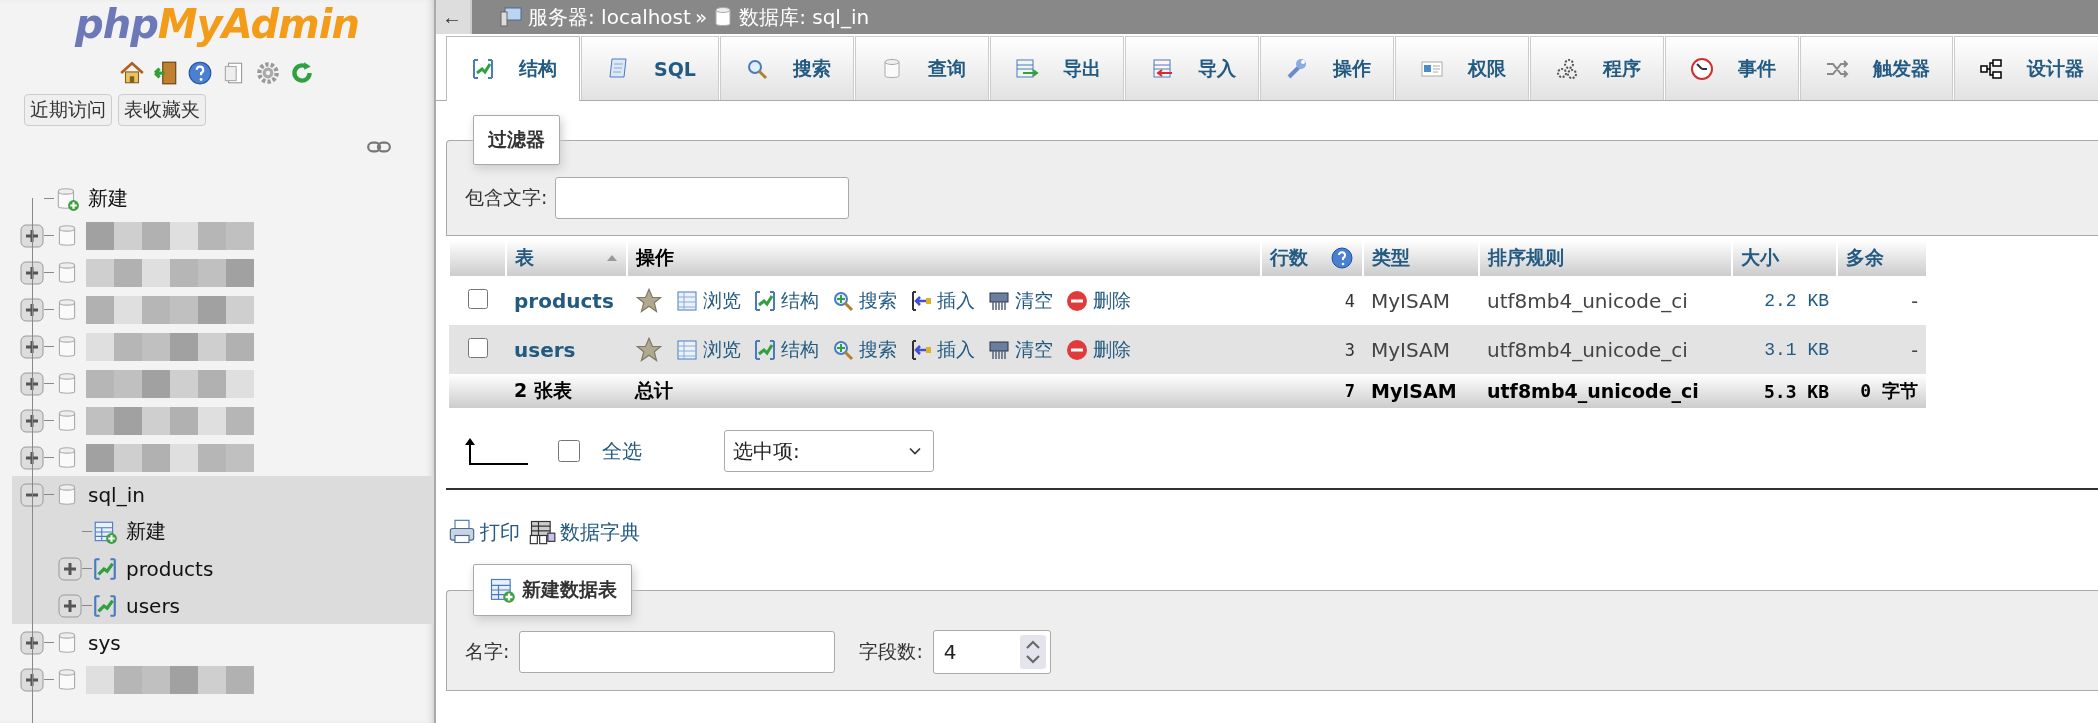 The height and width of the screenshot is (723, 2098). Describe the element at coordinates (650, 68) in the screenshot. I see `tab: SQL` at that location.